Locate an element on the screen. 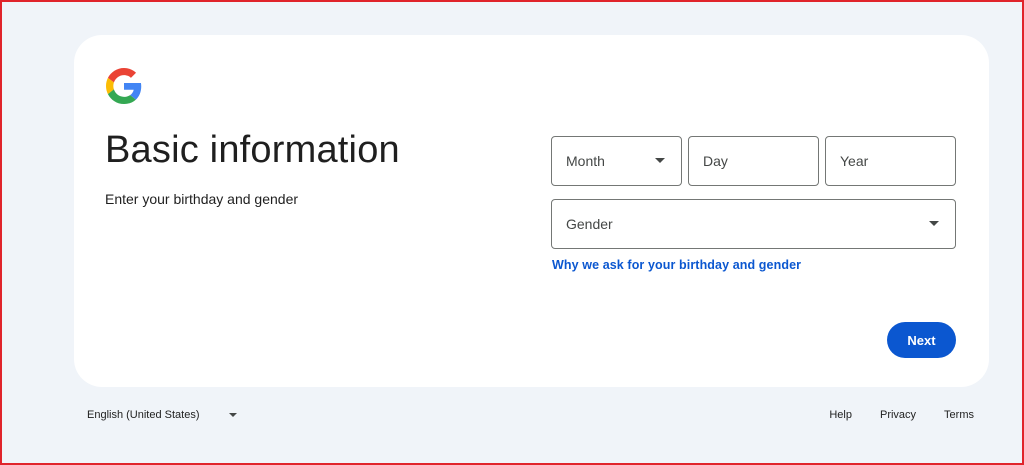 The width and height of the screenshot is (1024, 465). month-select: Month is located at coordinates (616, 161).